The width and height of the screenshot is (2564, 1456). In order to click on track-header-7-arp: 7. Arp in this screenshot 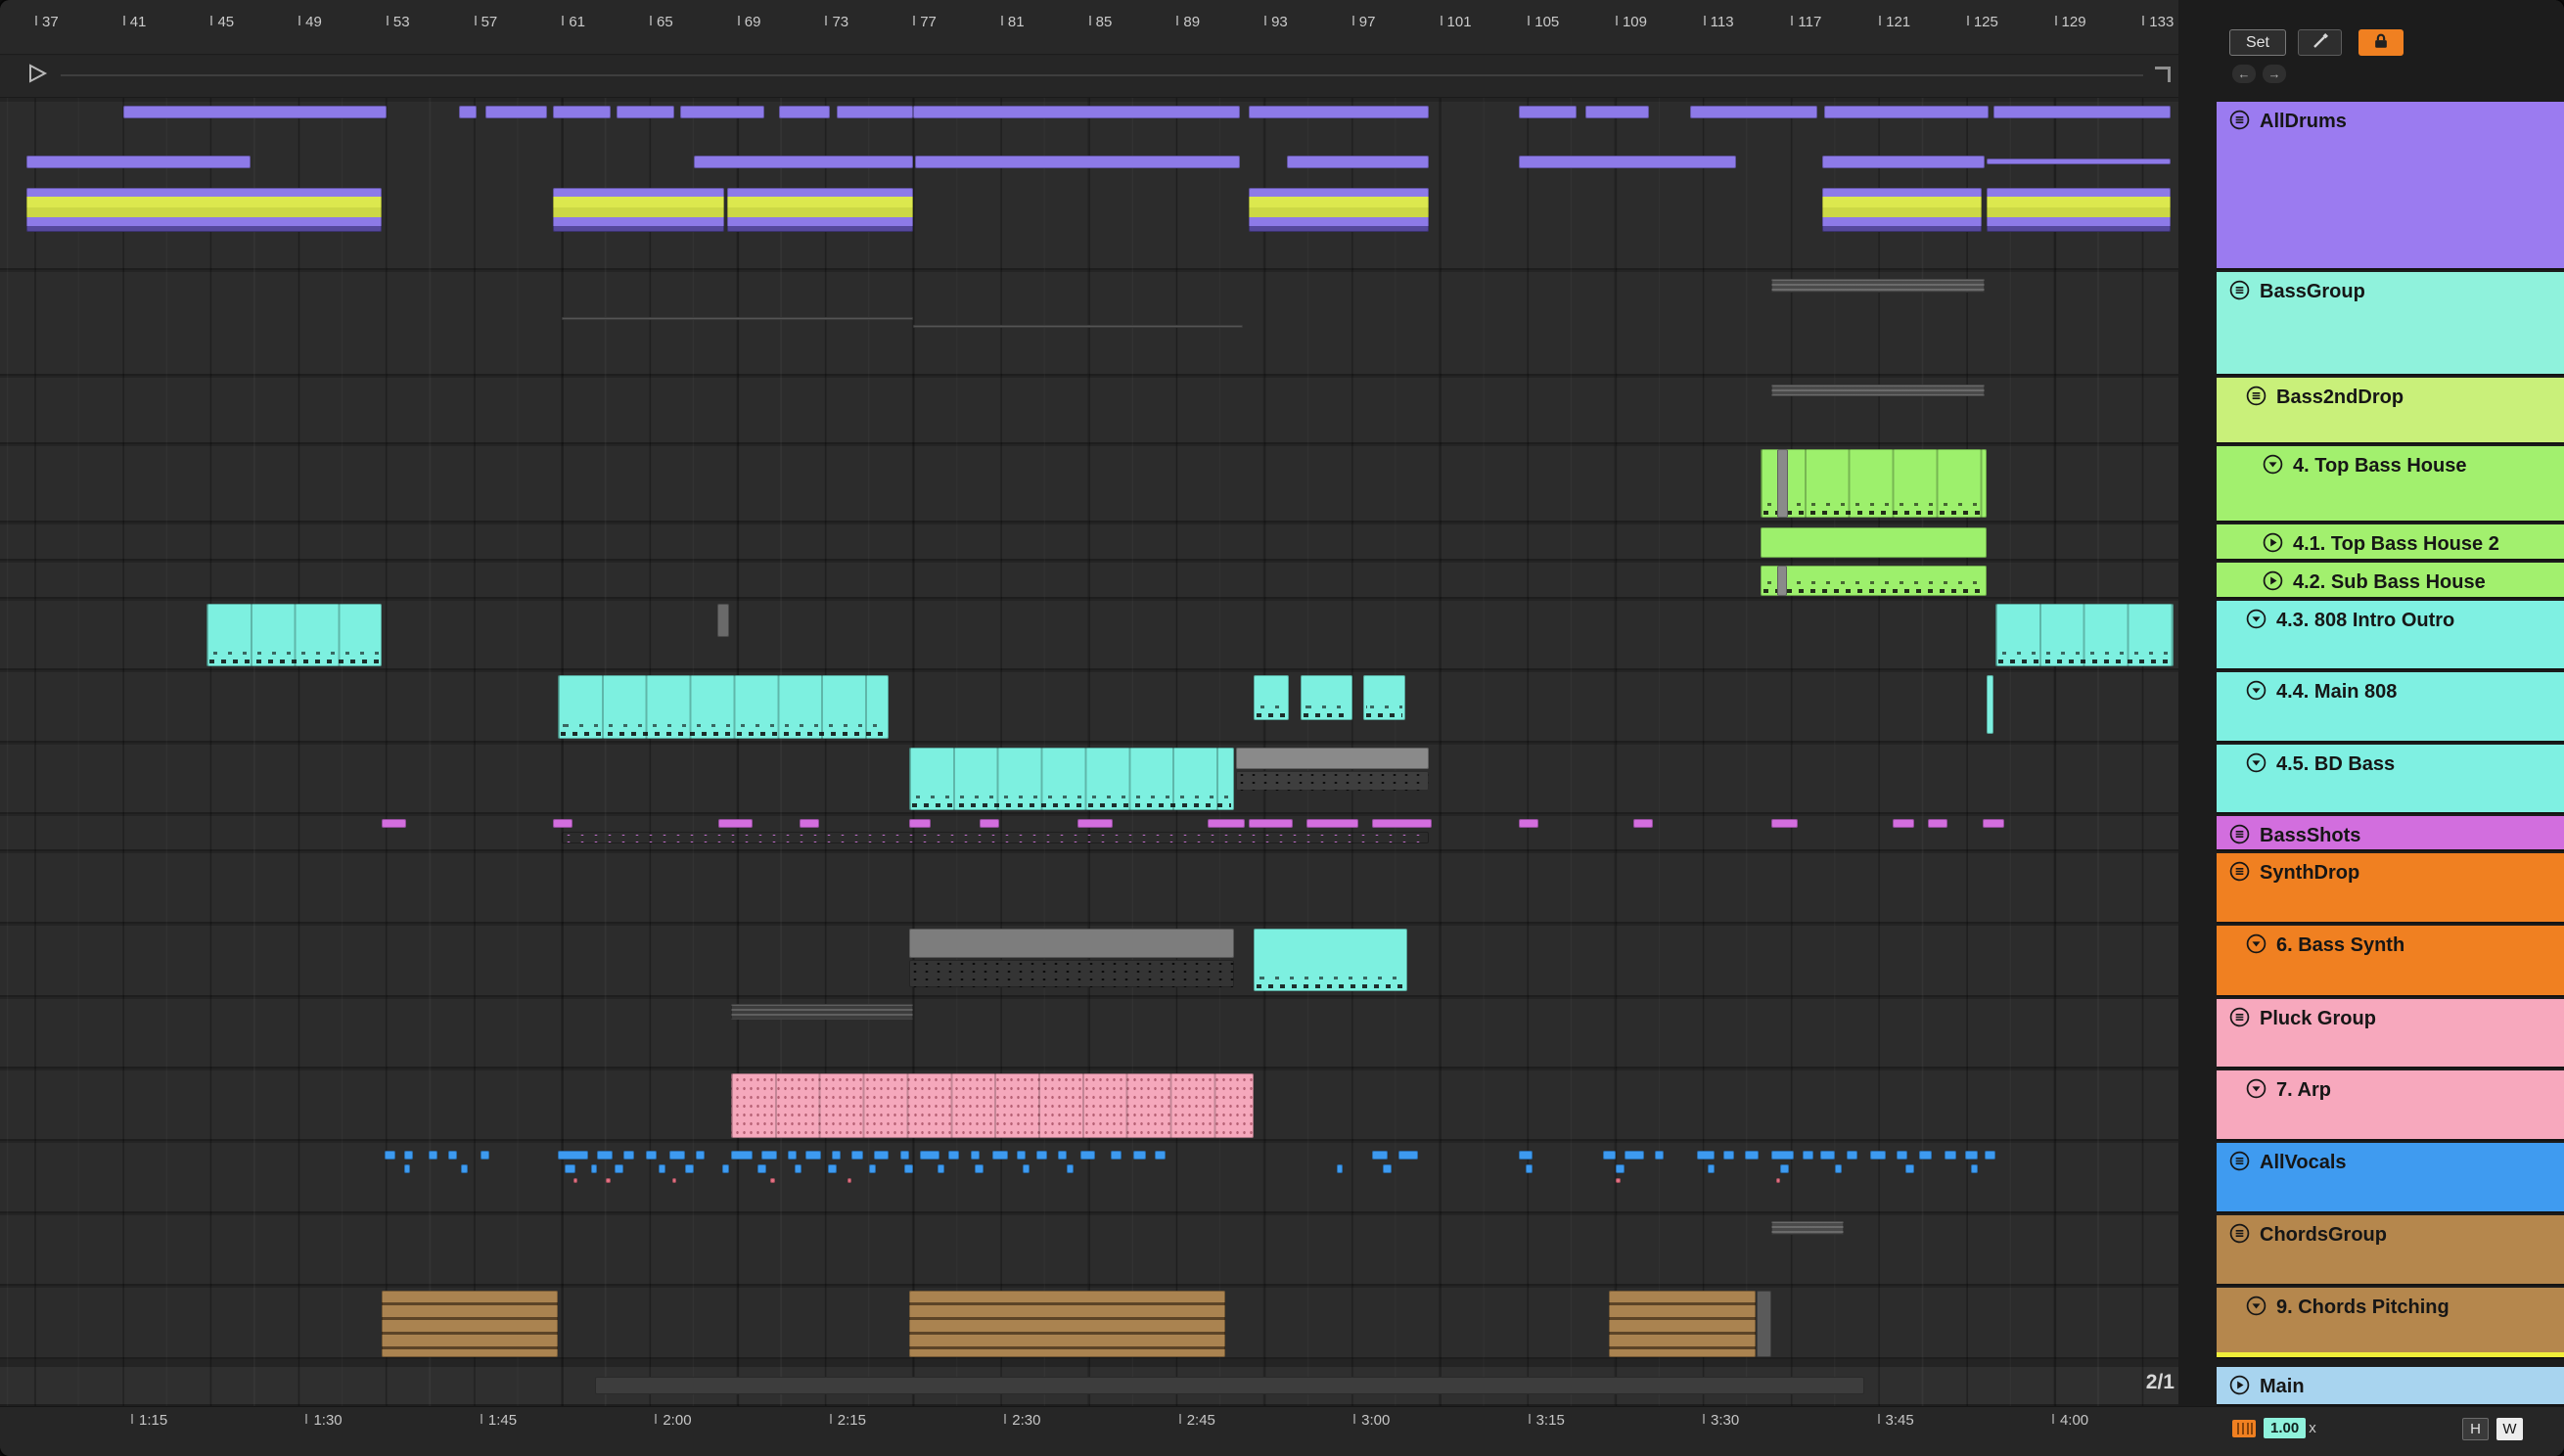, I will do `click(2390, 1105)`.